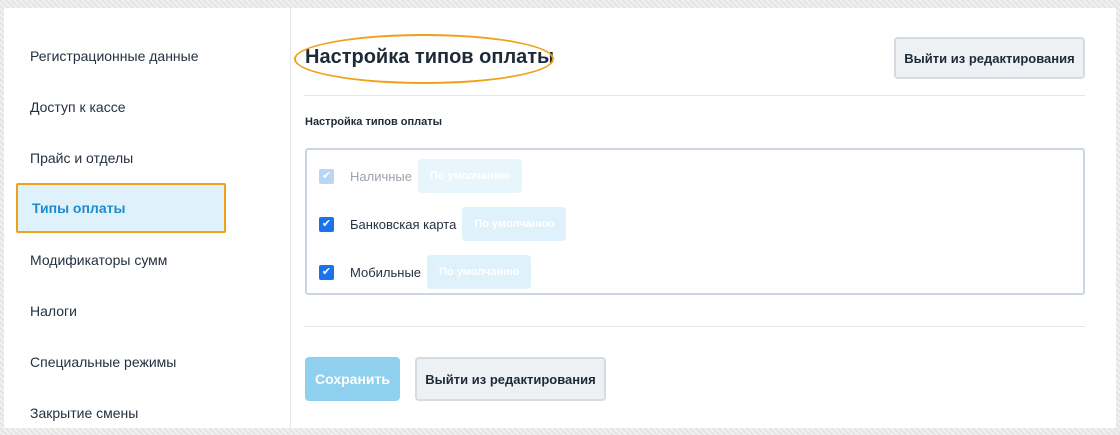 This screenshot has width=1120, height=435. I want to click on title-highlight-ellipse, so click(424, 59).